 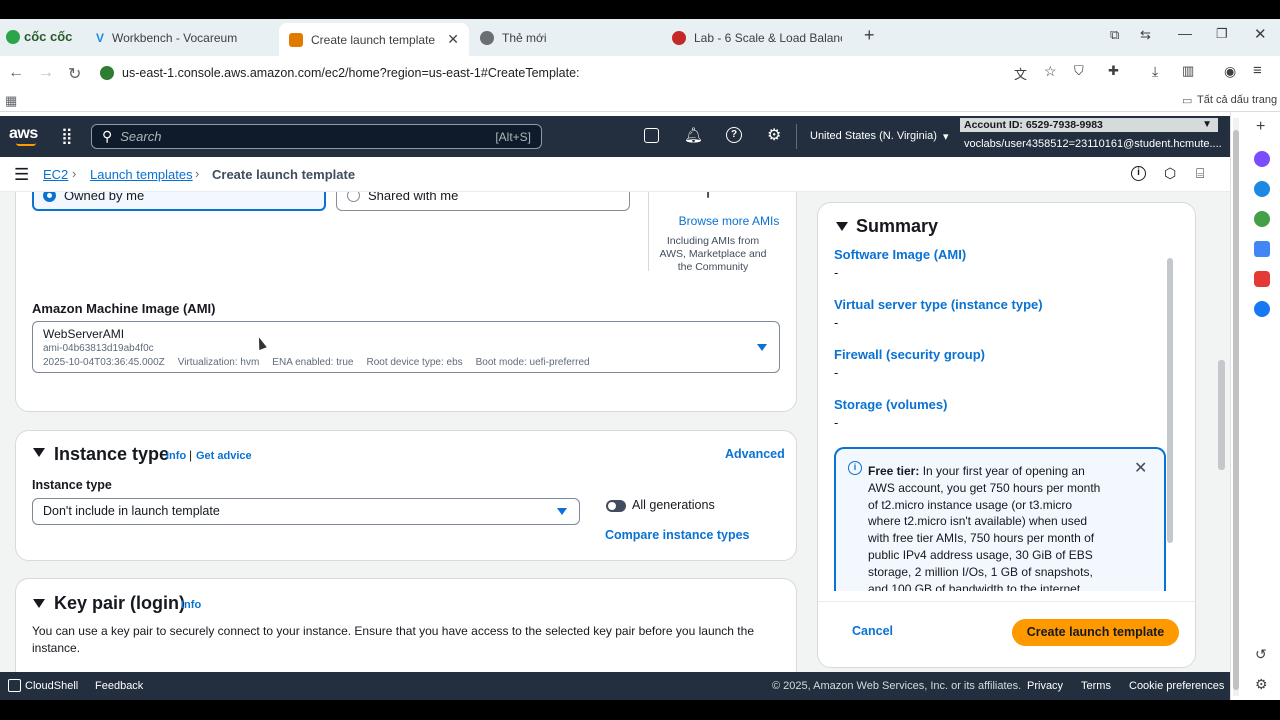 I want to click on summary-ami-value: -, so click(x=836, y=272).